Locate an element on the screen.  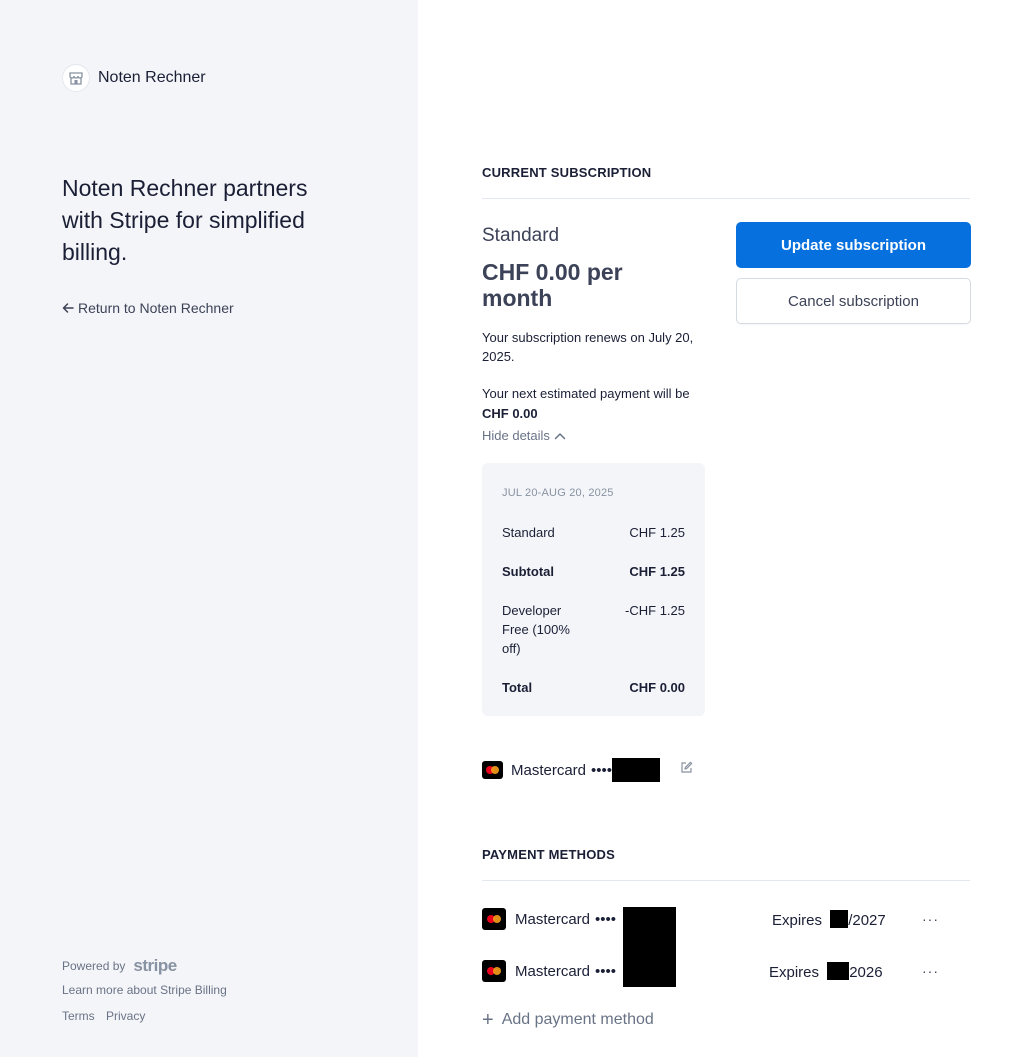
add-payment-method-button: + Add payment method is located at coordinates (568, 1020).